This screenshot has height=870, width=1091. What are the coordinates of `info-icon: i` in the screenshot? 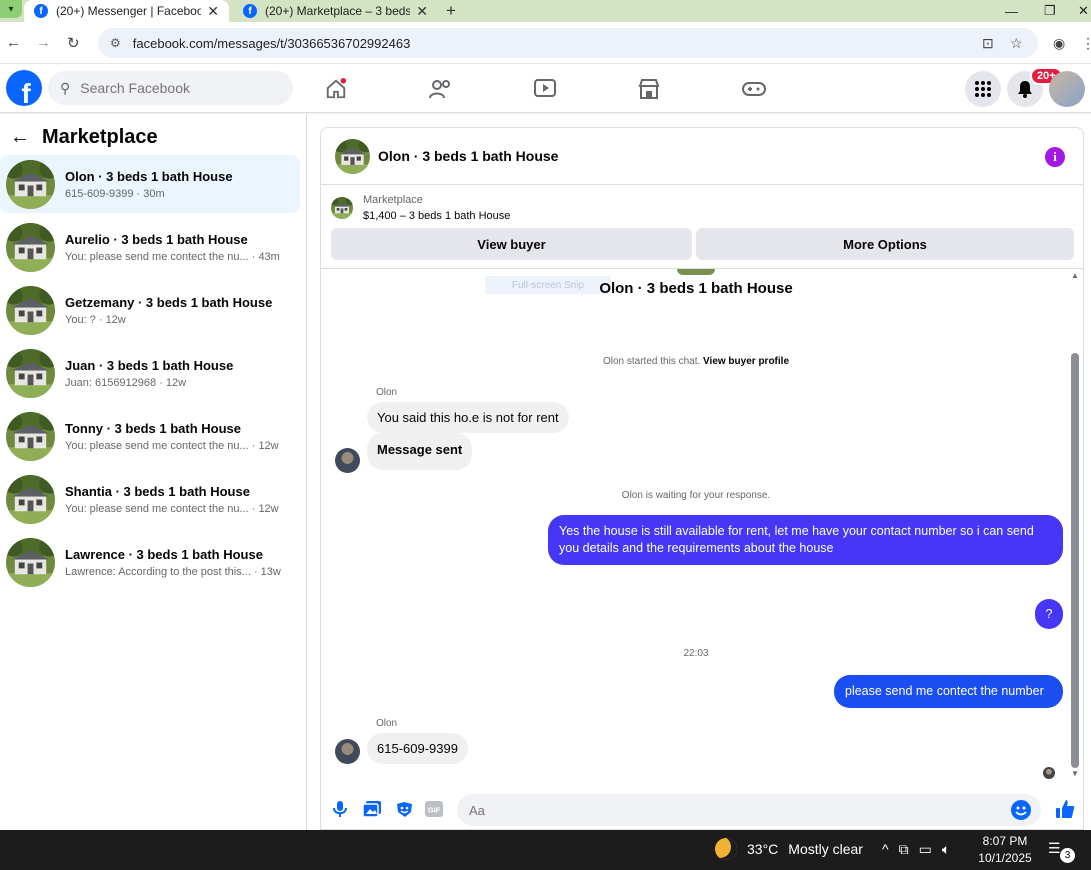 It's located at (1055, 157).